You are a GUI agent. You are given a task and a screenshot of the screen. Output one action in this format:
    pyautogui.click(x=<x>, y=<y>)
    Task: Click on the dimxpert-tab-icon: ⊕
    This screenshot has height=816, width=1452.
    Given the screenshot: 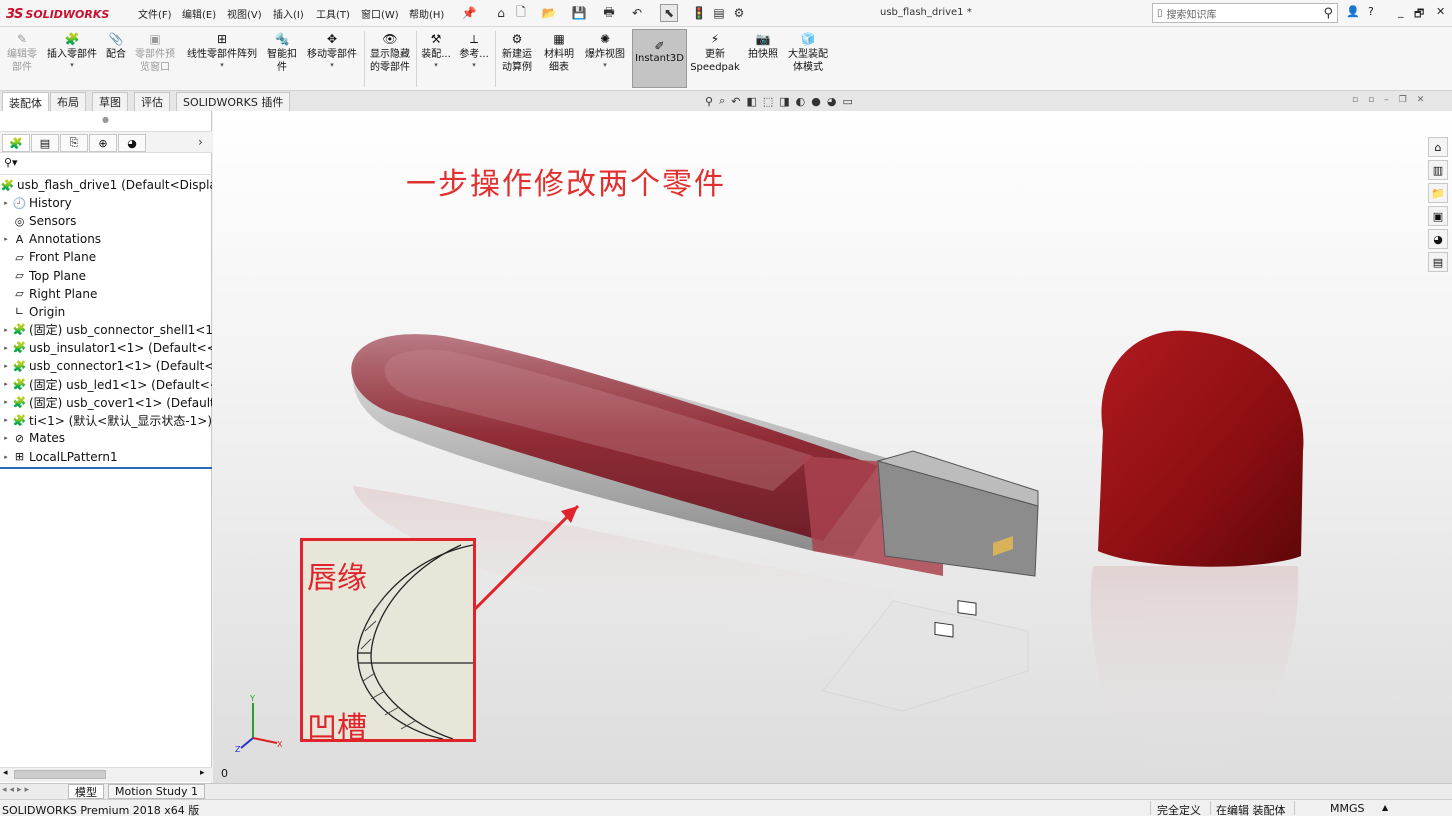 What is the action you would take?
    pyautogui.click(x=103, y=143)
    